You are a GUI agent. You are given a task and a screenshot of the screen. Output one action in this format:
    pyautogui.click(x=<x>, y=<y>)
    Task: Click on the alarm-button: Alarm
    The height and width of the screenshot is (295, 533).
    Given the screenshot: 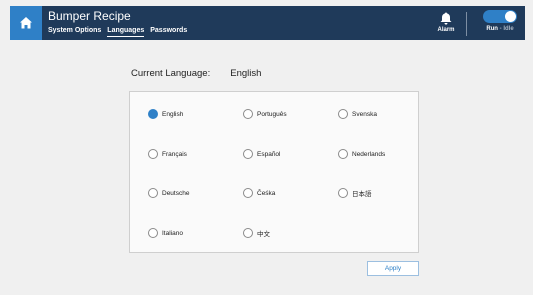 What is the action you would take?
    pyautogui.click(x=446, y=24)
    